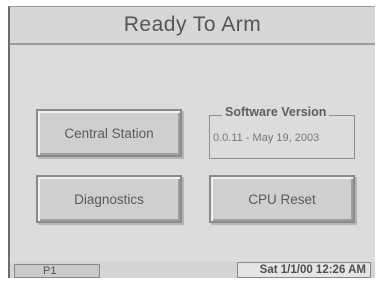 The image size is (383, 283). I want to click on page-title: Ready To Arm, so click(192, 24).